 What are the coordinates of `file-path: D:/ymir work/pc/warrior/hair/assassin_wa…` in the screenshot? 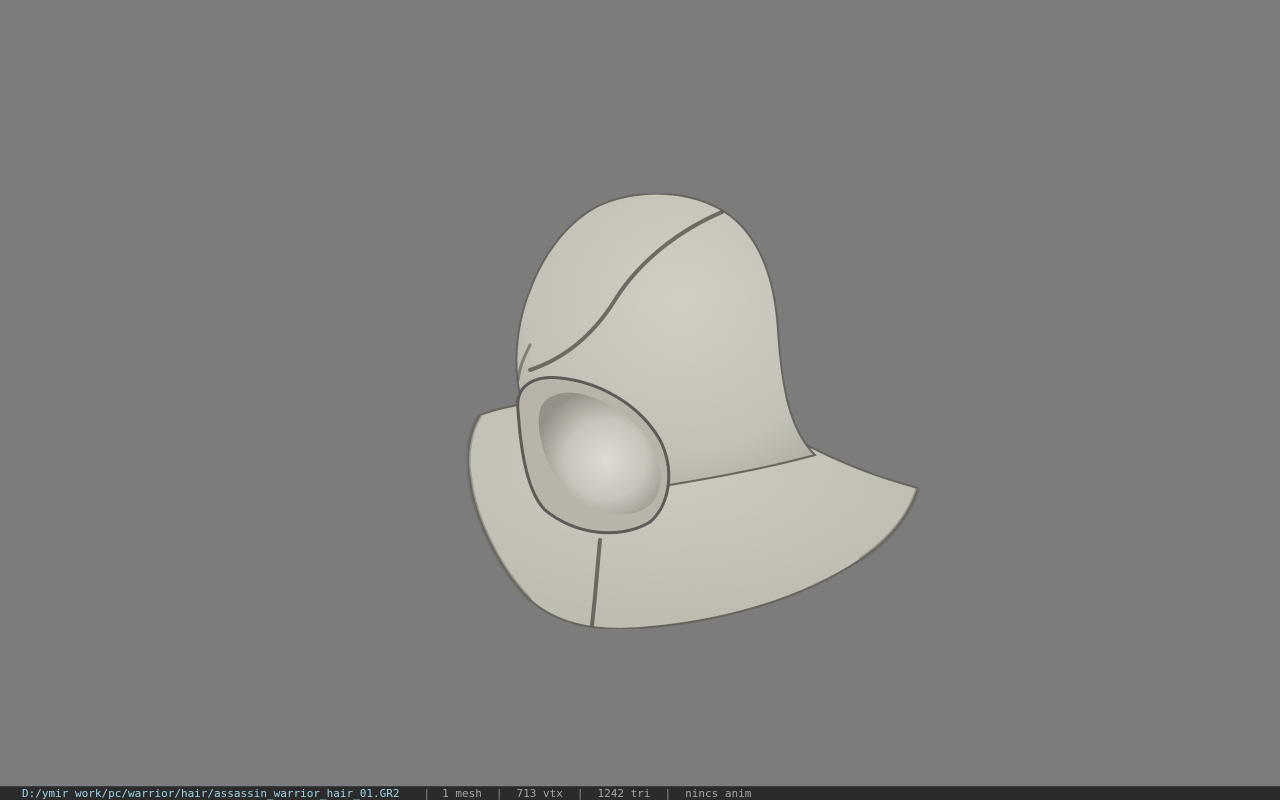 It's located at (211, 793).